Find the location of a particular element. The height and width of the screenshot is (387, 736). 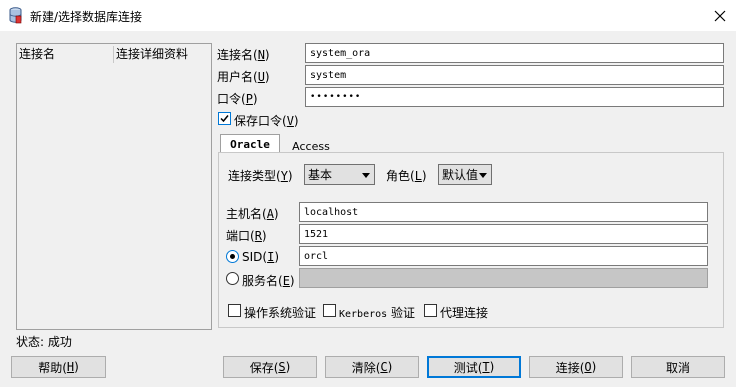

clear-button: 清除(C) is located at coordinates (372, 367).